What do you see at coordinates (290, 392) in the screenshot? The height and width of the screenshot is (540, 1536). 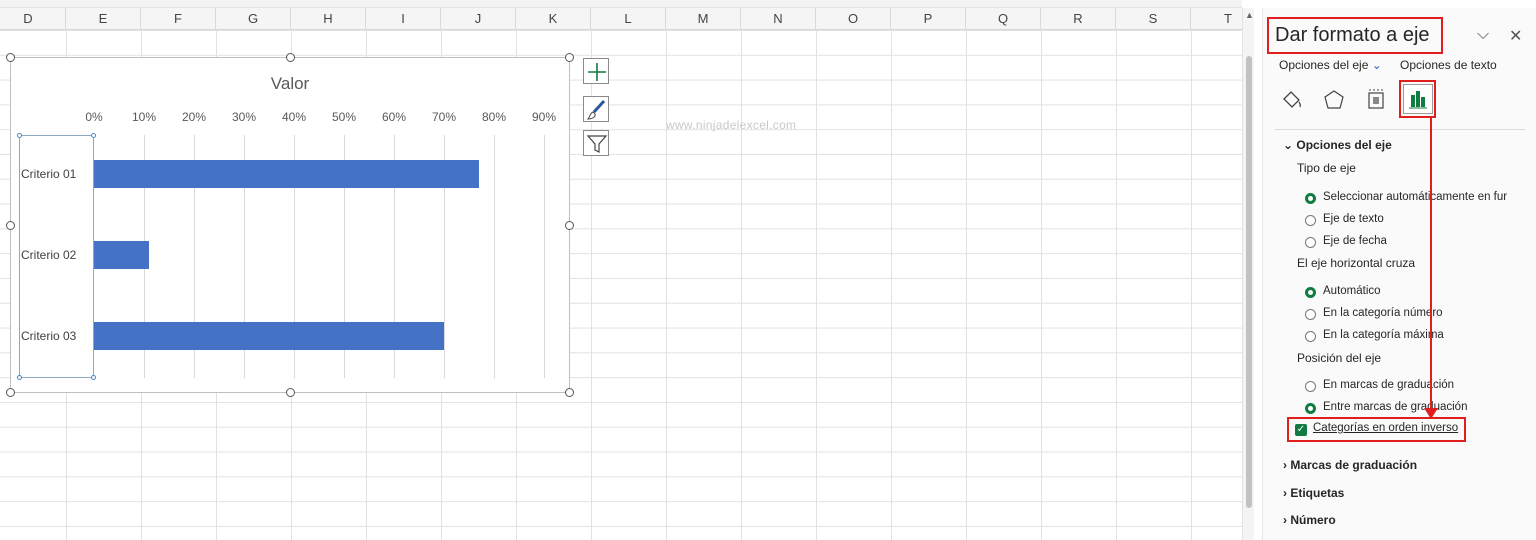 I see `resize-handle-bottom` at bounding box center [290, 392].